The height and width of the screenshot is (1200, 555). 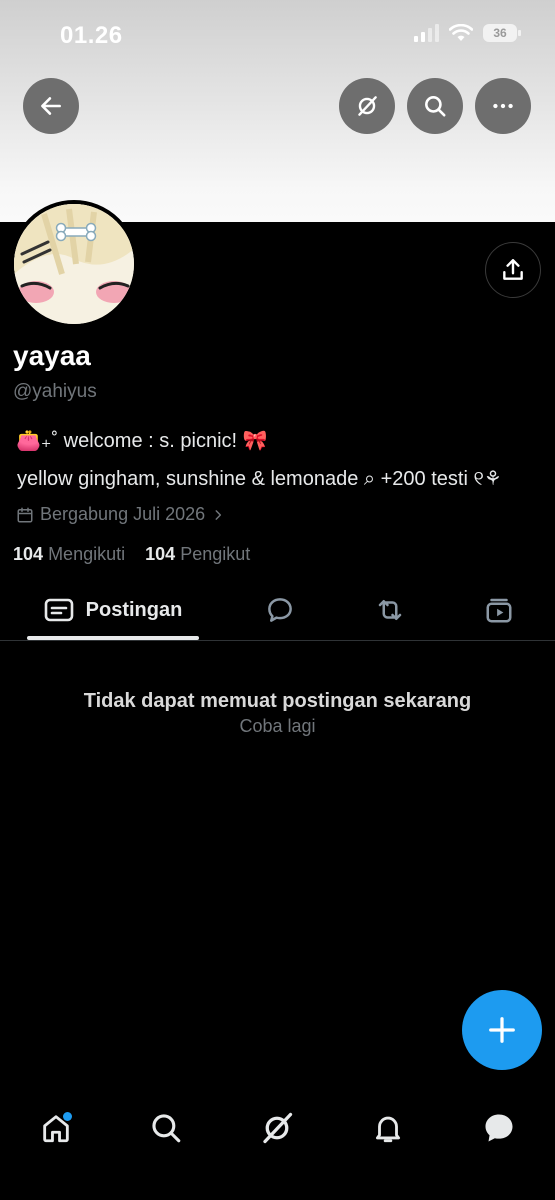 I want to click on replies-icon, so click(x=280, y=610).